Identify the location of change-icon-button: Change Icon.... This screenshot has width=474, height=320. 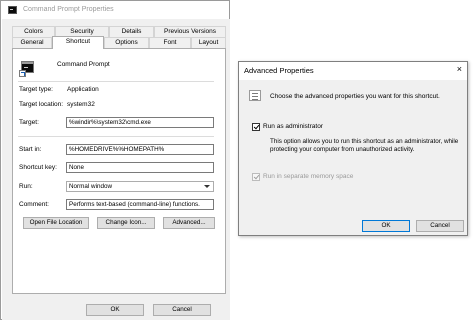
(126, 223).